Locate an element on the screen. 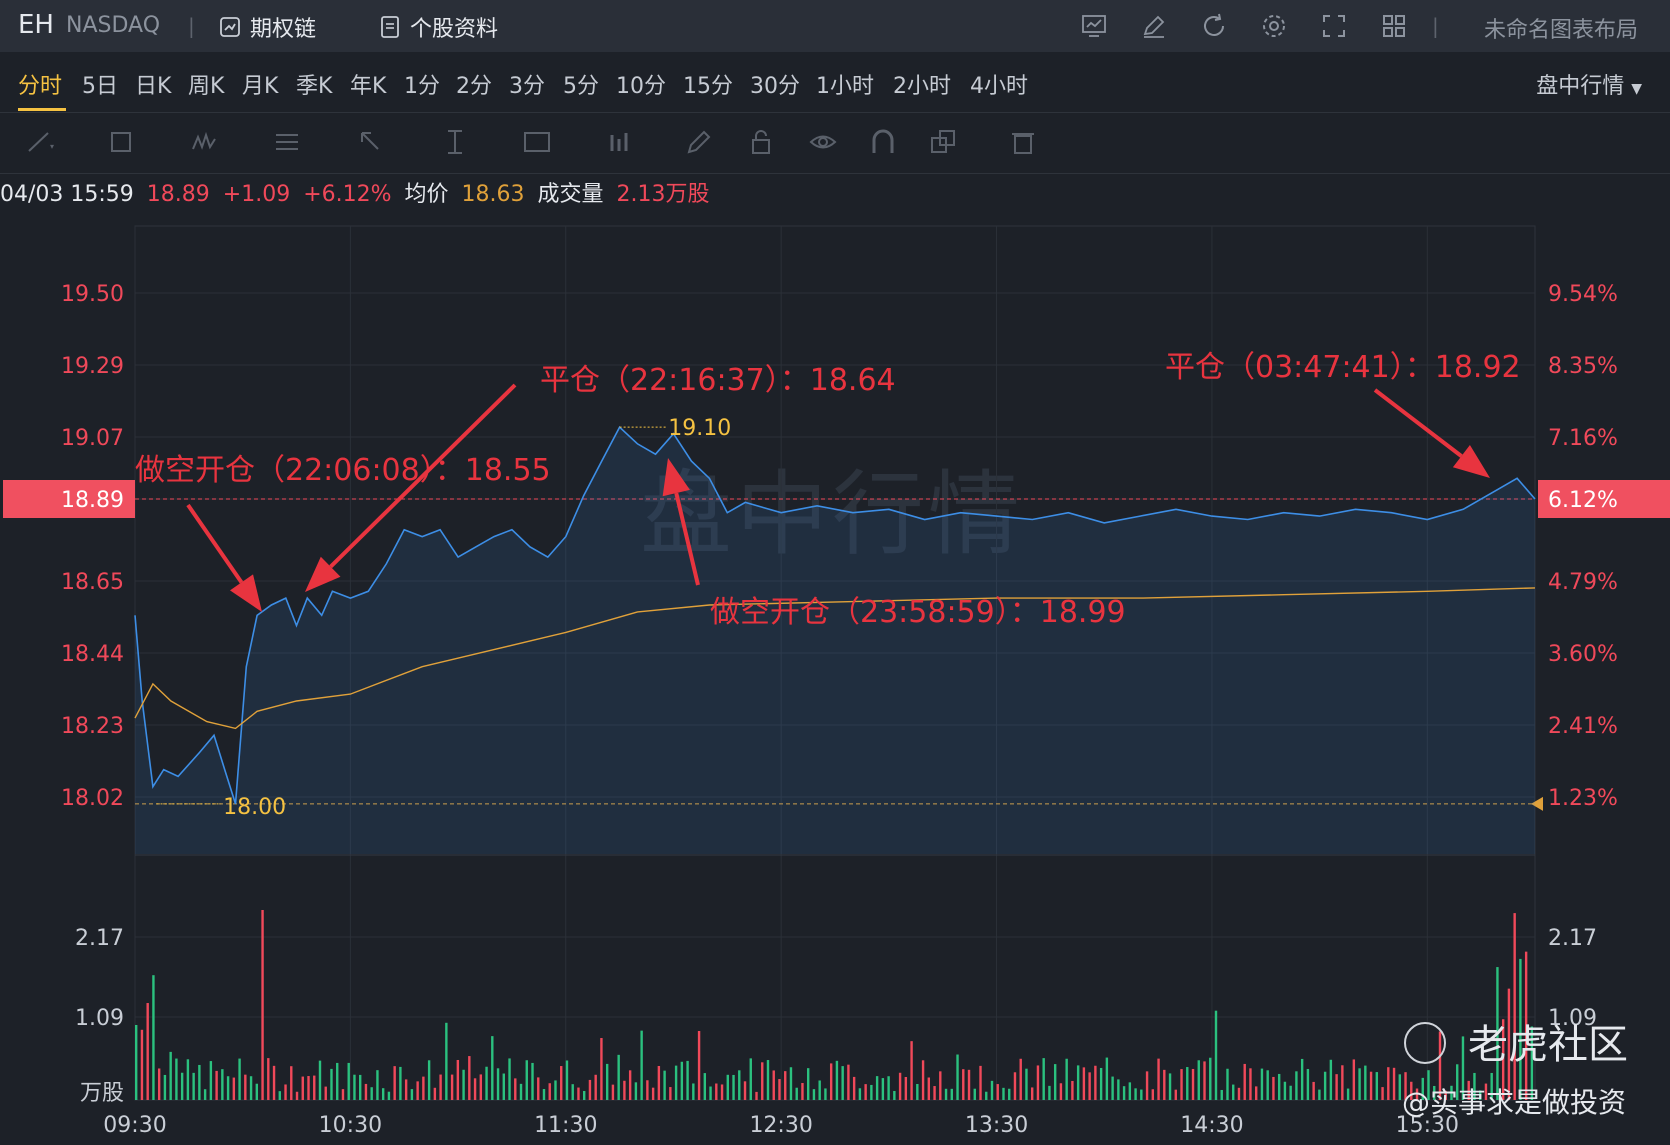 The image size is (1670, 1145). time-tick-label: 14:30 is located at coordinates (1211, 1125).